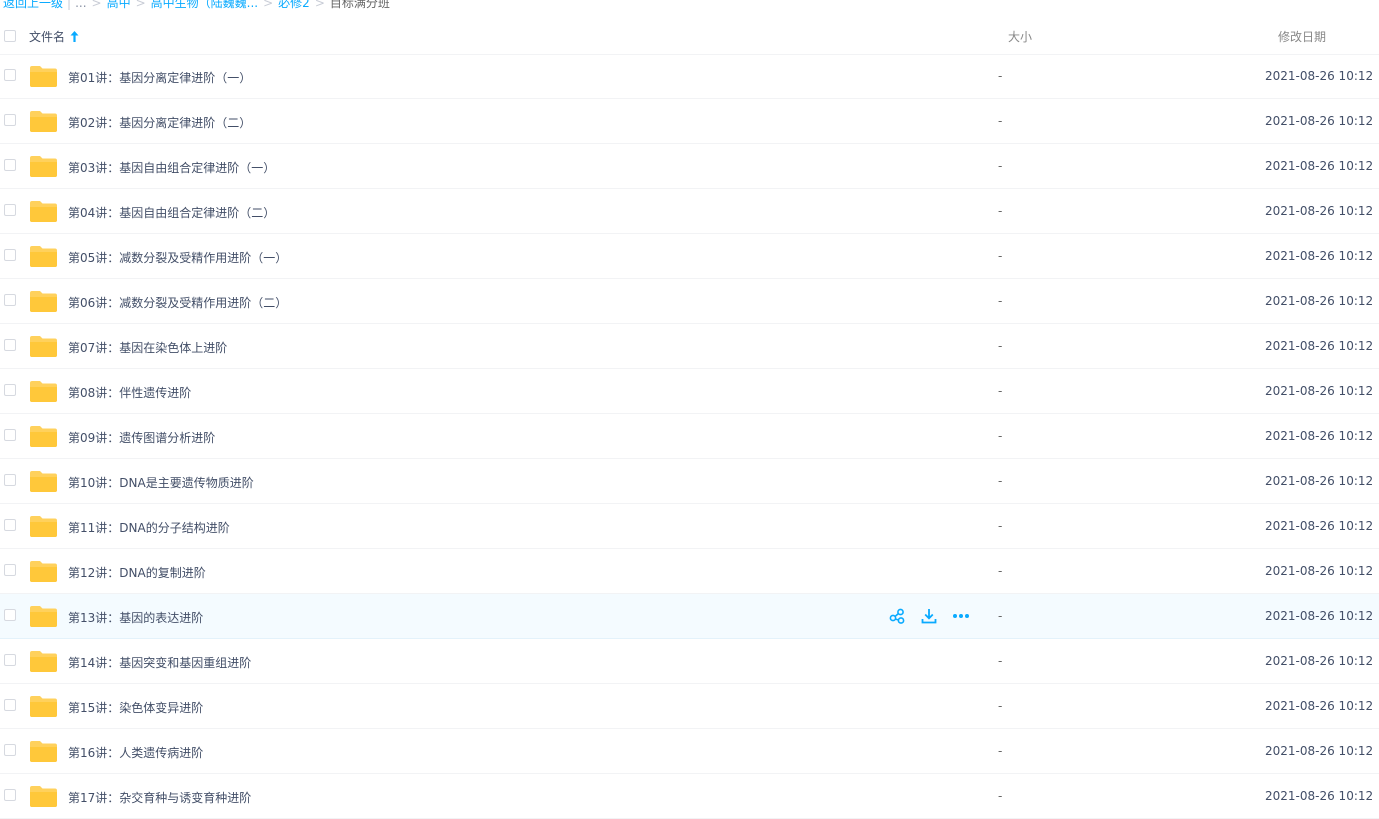 This screenshot has height=819, width=1379. I want to click on file-name: 第16讲：人类遗传病进阶, so click(135, 752).